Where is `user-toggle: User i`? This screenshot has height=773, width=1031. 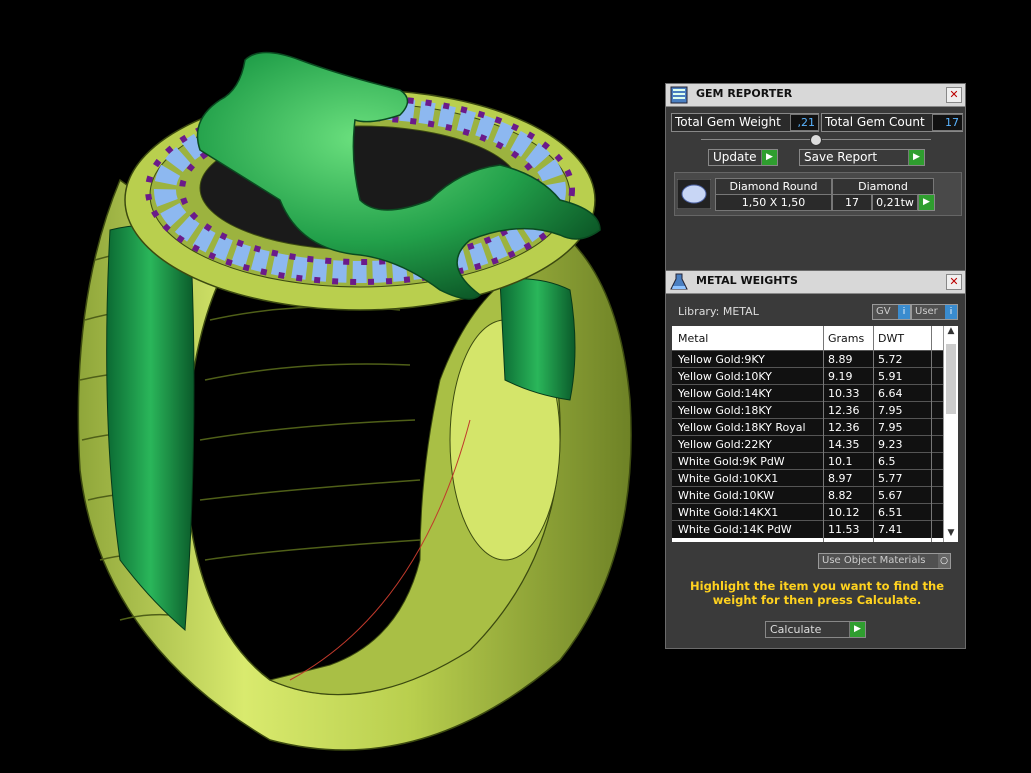 user-toggle: User i is located at coordinates (934, 312).